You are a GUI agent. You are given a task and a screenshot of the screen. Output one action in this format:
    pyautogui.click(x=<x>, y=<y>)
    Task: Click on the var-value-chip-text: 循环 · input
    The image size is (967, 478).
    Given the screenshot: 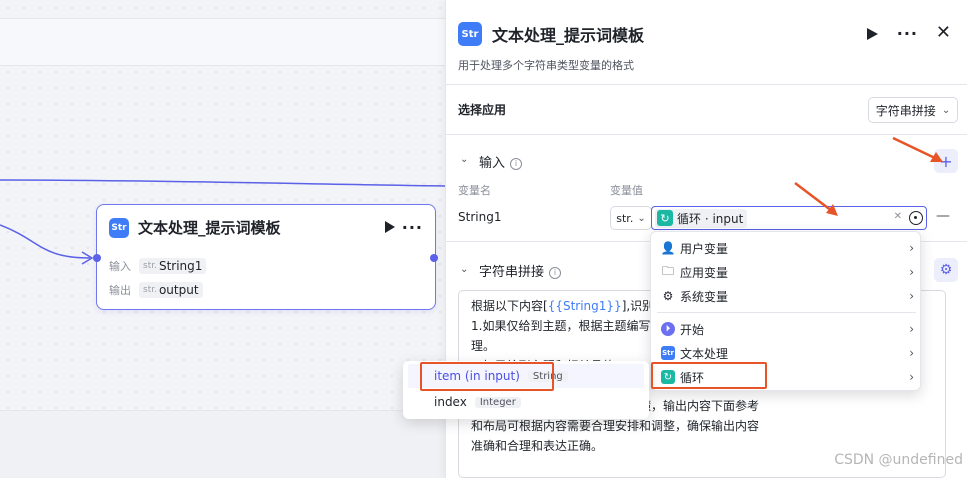 What is the action you would take?
    pyautogui.click(x=710, y=218)
    